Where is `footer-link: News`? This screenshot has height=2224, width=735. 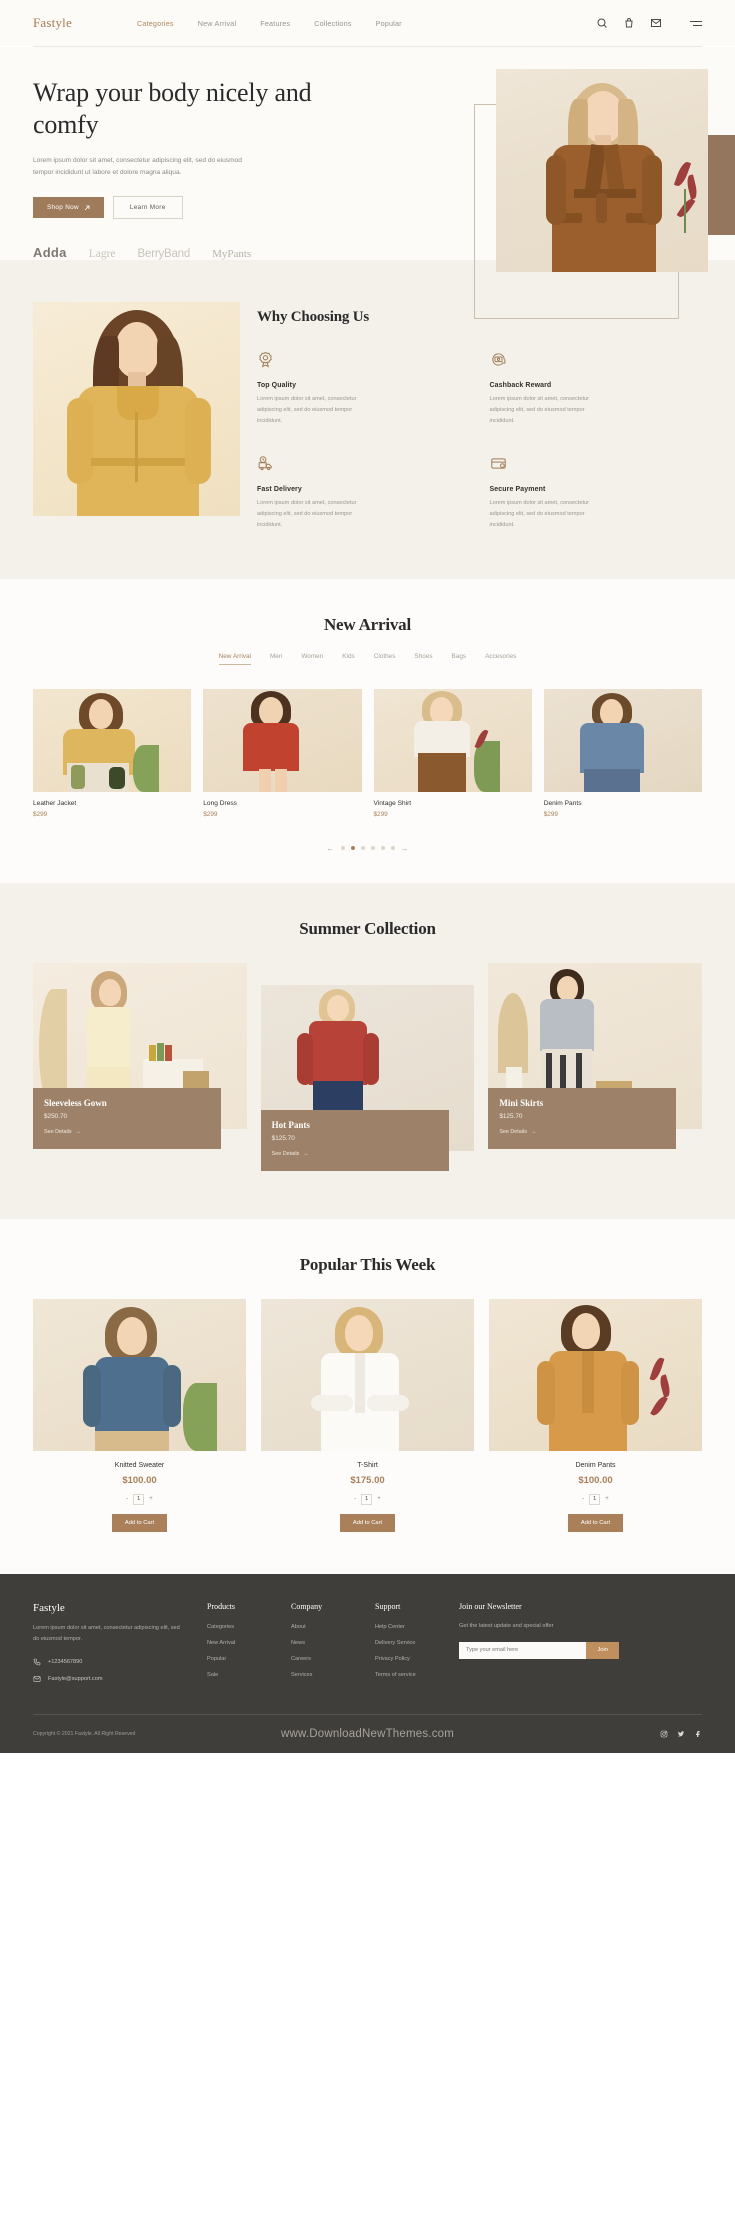
footer-link: News is located at coordinates (322, 1643).